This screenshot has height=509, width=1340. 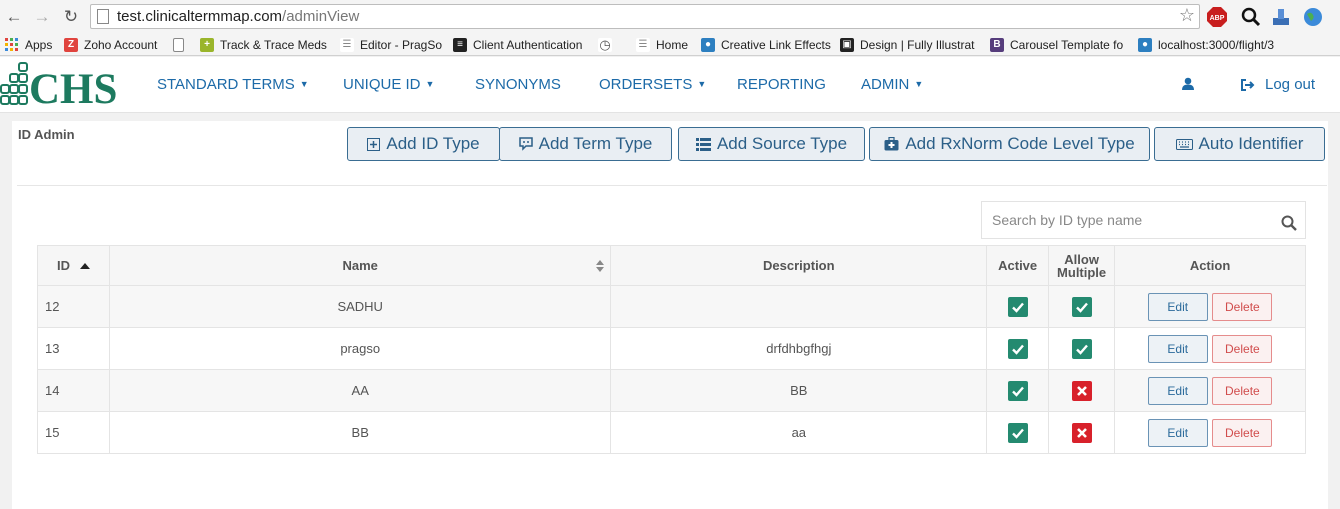 I want to click on cell-name: pragso, so click(x=360, y=348).